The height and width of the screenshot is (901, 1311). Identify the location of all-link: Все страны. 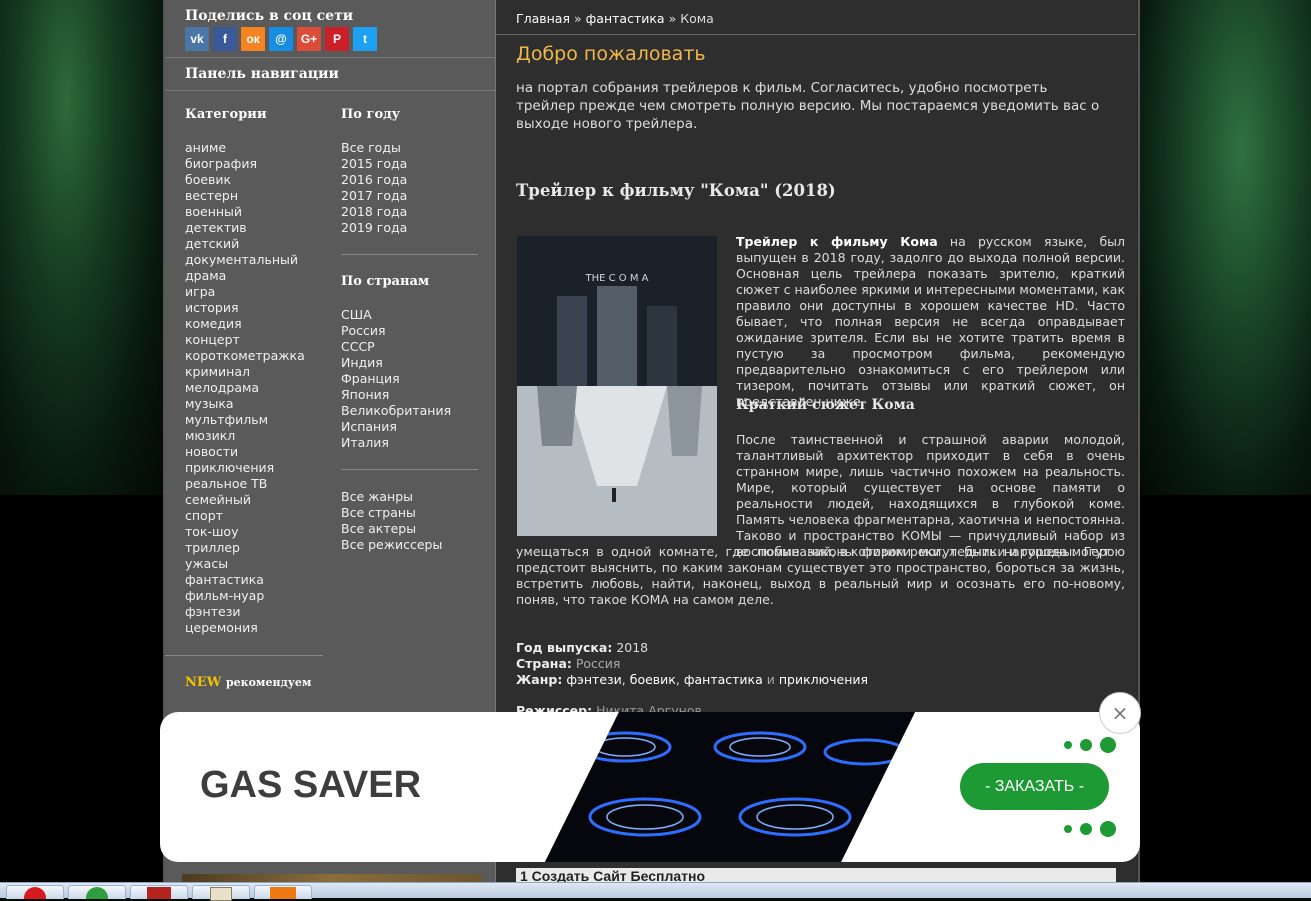
(391, 513).